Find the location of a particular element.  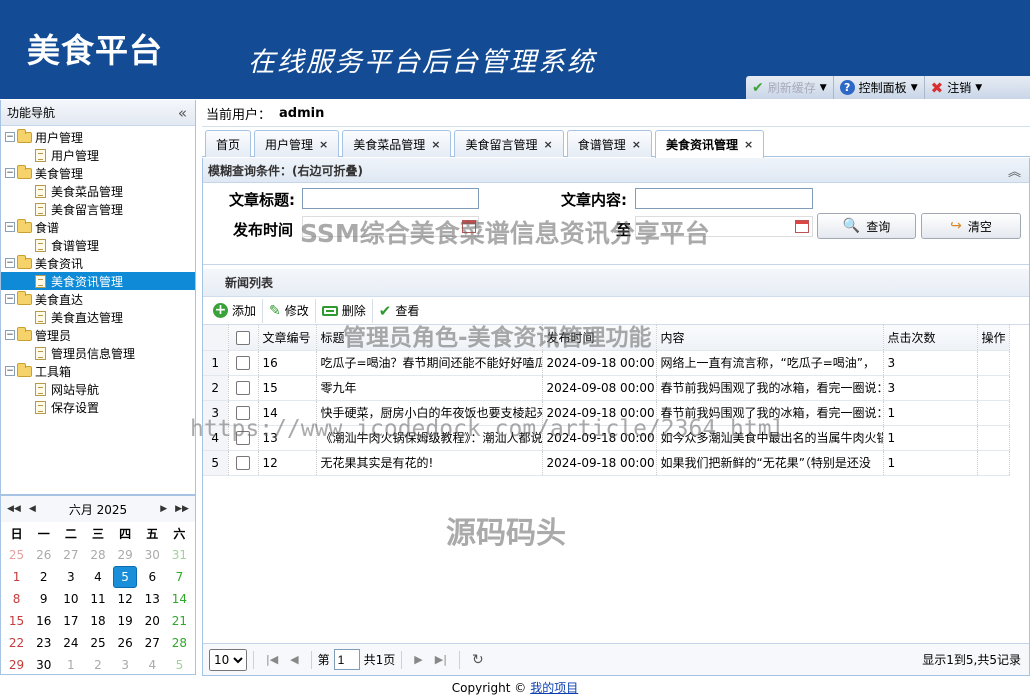

publish-time-start-input is located at coordinates (390, 226).